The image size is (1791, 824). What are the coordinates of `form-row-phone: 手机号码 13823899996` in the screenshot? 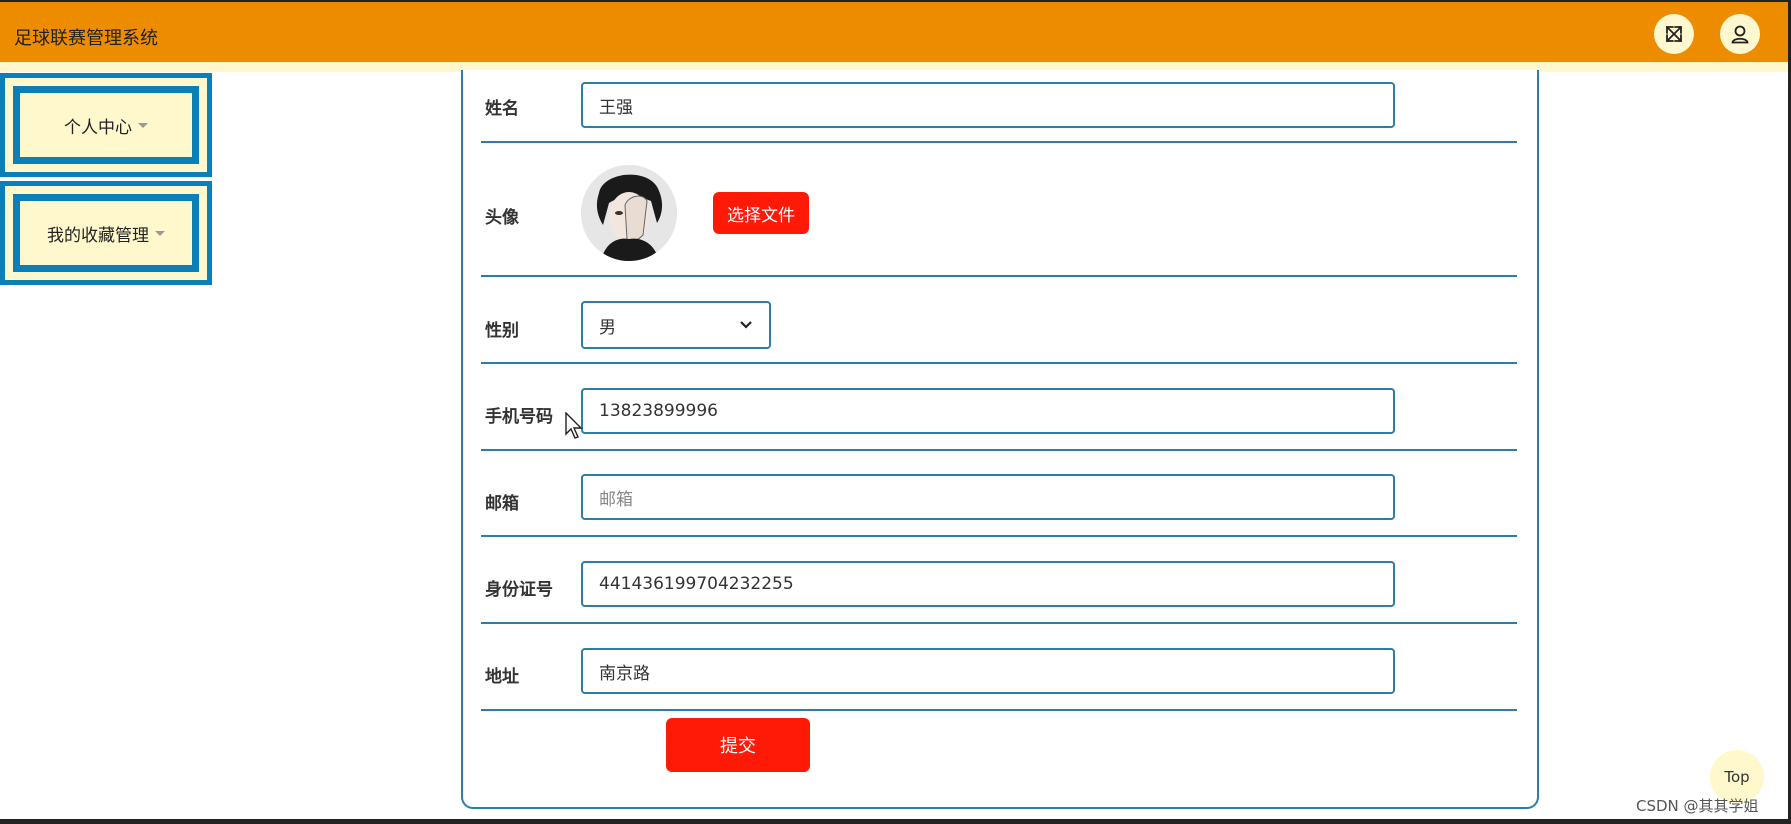 It's located at (999, 407).